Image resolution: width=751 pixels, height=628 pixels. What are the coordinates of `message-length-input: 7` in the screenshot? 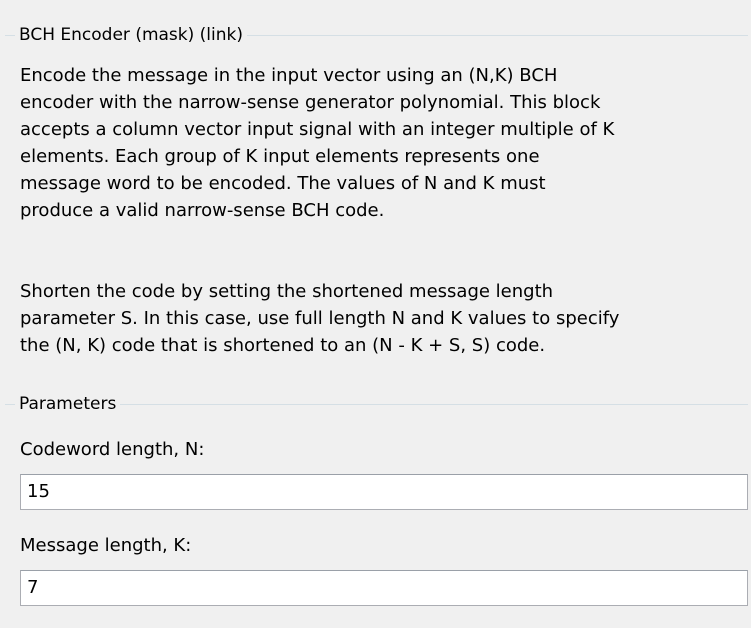 It's located at (384, 588).